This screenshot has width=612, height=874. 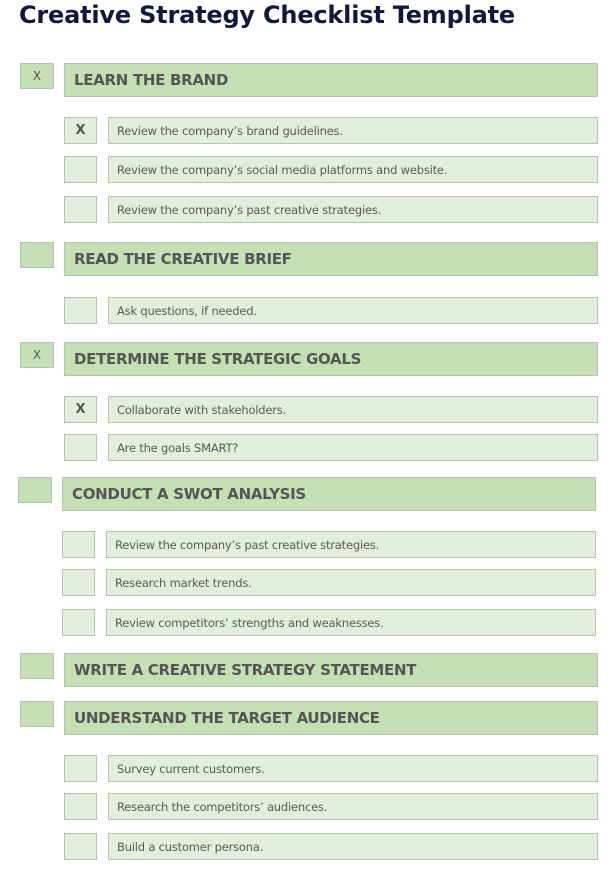 I want to click on section-header: DETERMINE THE STRATEGIC GOALS, so click(x=331, y=359).